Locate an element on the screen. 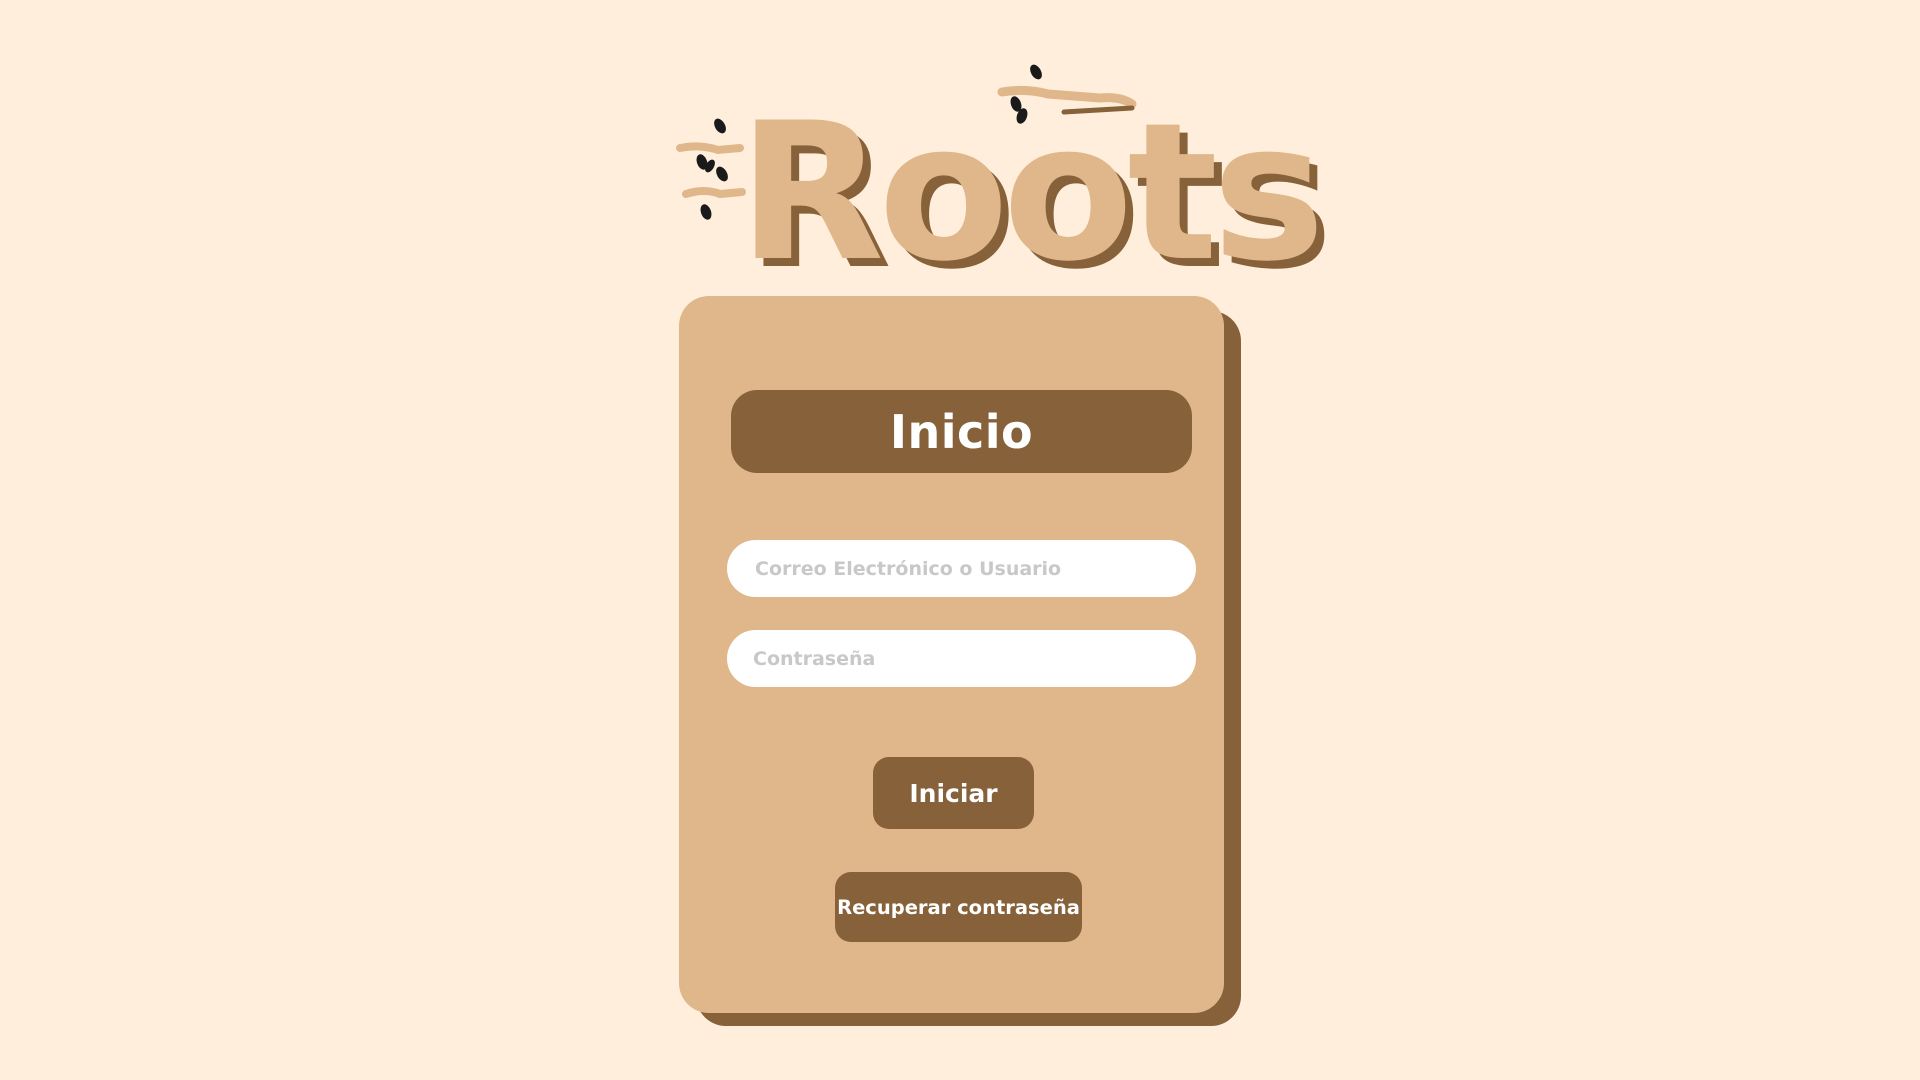  recover-password-button: Recuperar contraseña is located at coordinates (958, 907).